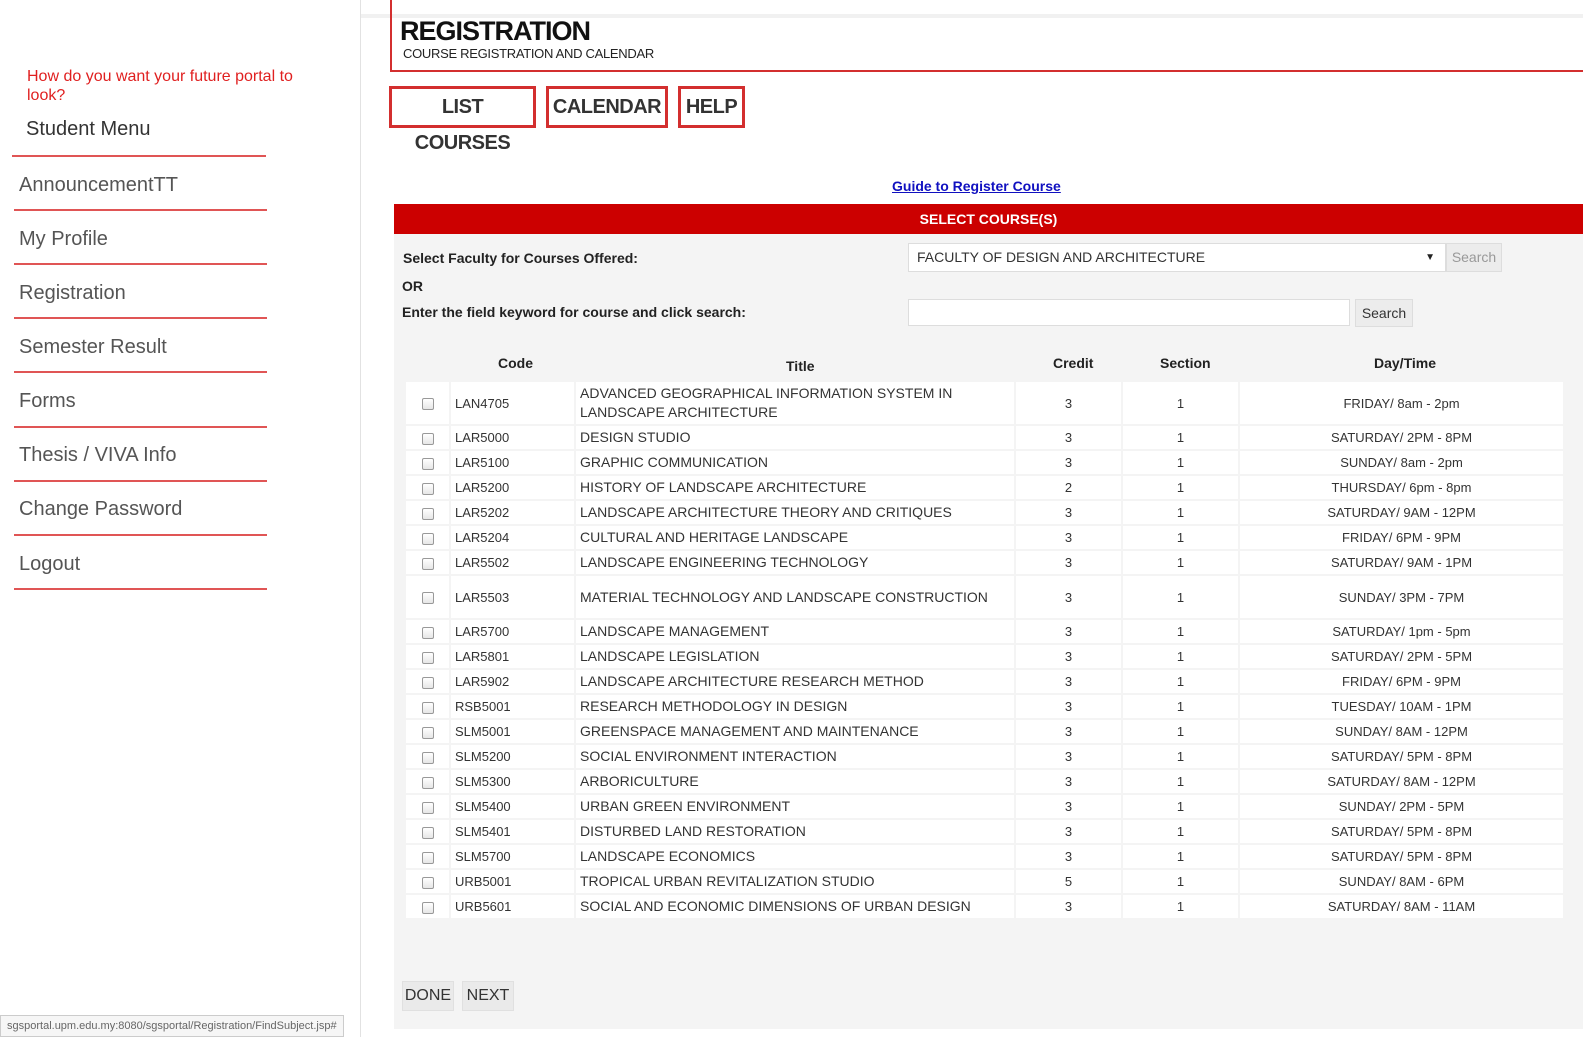  Describe the element at coordinates (512, 562) in the screenshot. I see `course-code: LAR5502` at that location.